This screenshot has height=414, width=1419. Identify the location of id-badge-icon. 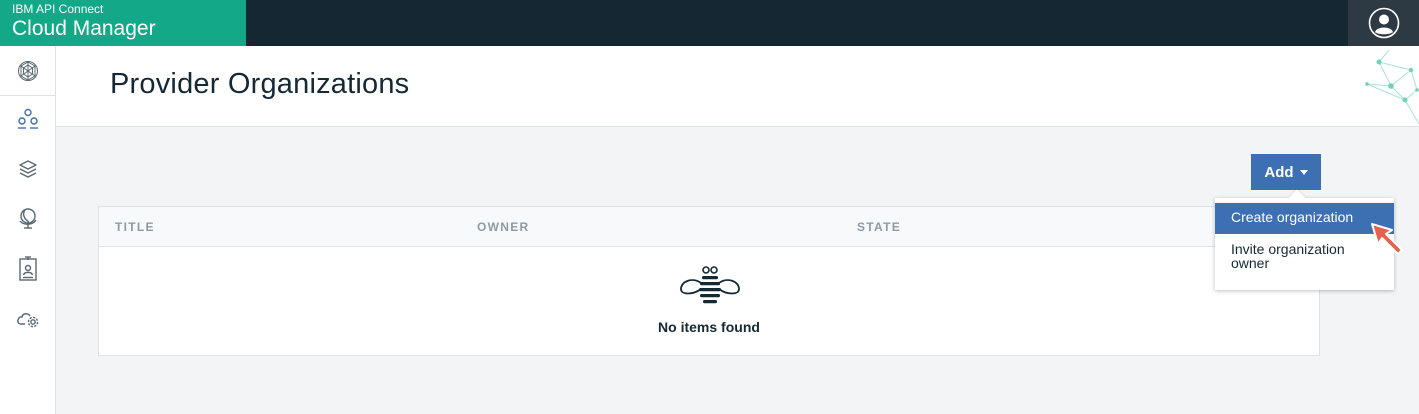
(27, 268).